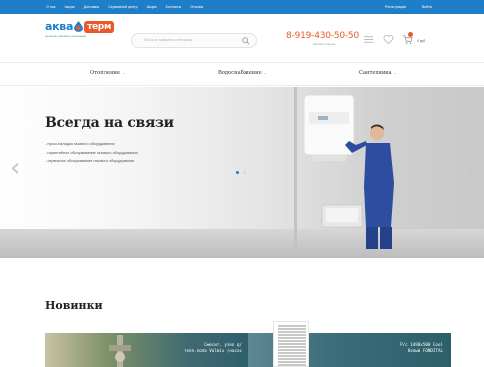 This screenshot has width=484, height=367. I want to click on hero-boiler-panel, so click(329, 118).